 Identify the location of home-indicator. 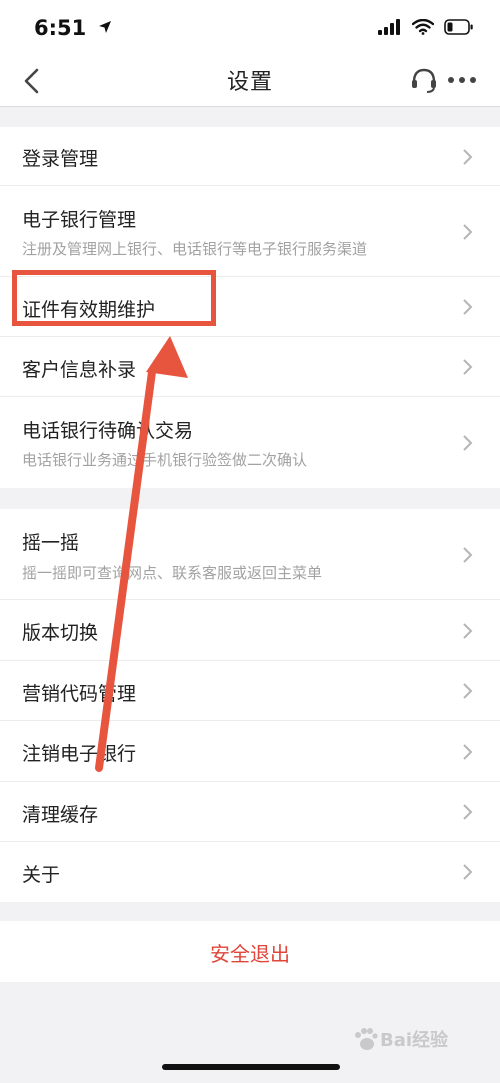
(251, 1067).